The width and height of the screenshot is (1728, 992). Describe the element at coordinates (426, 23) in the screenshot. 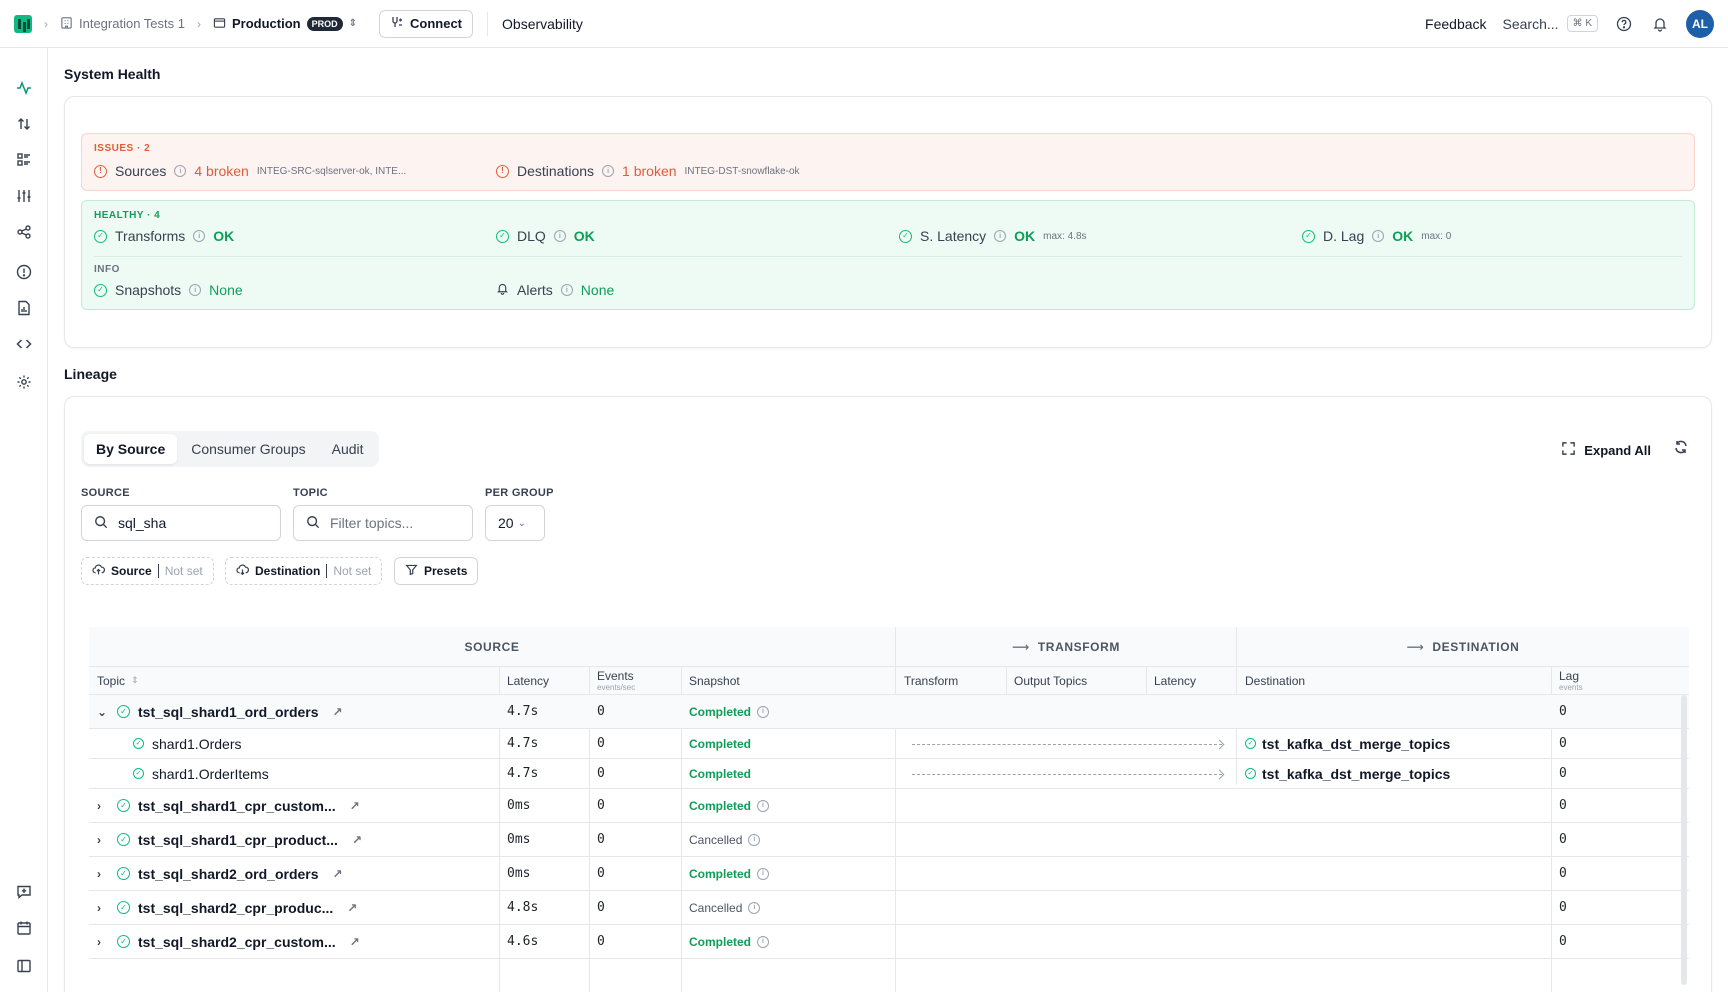

I see `connect-button: Connect` at that location.